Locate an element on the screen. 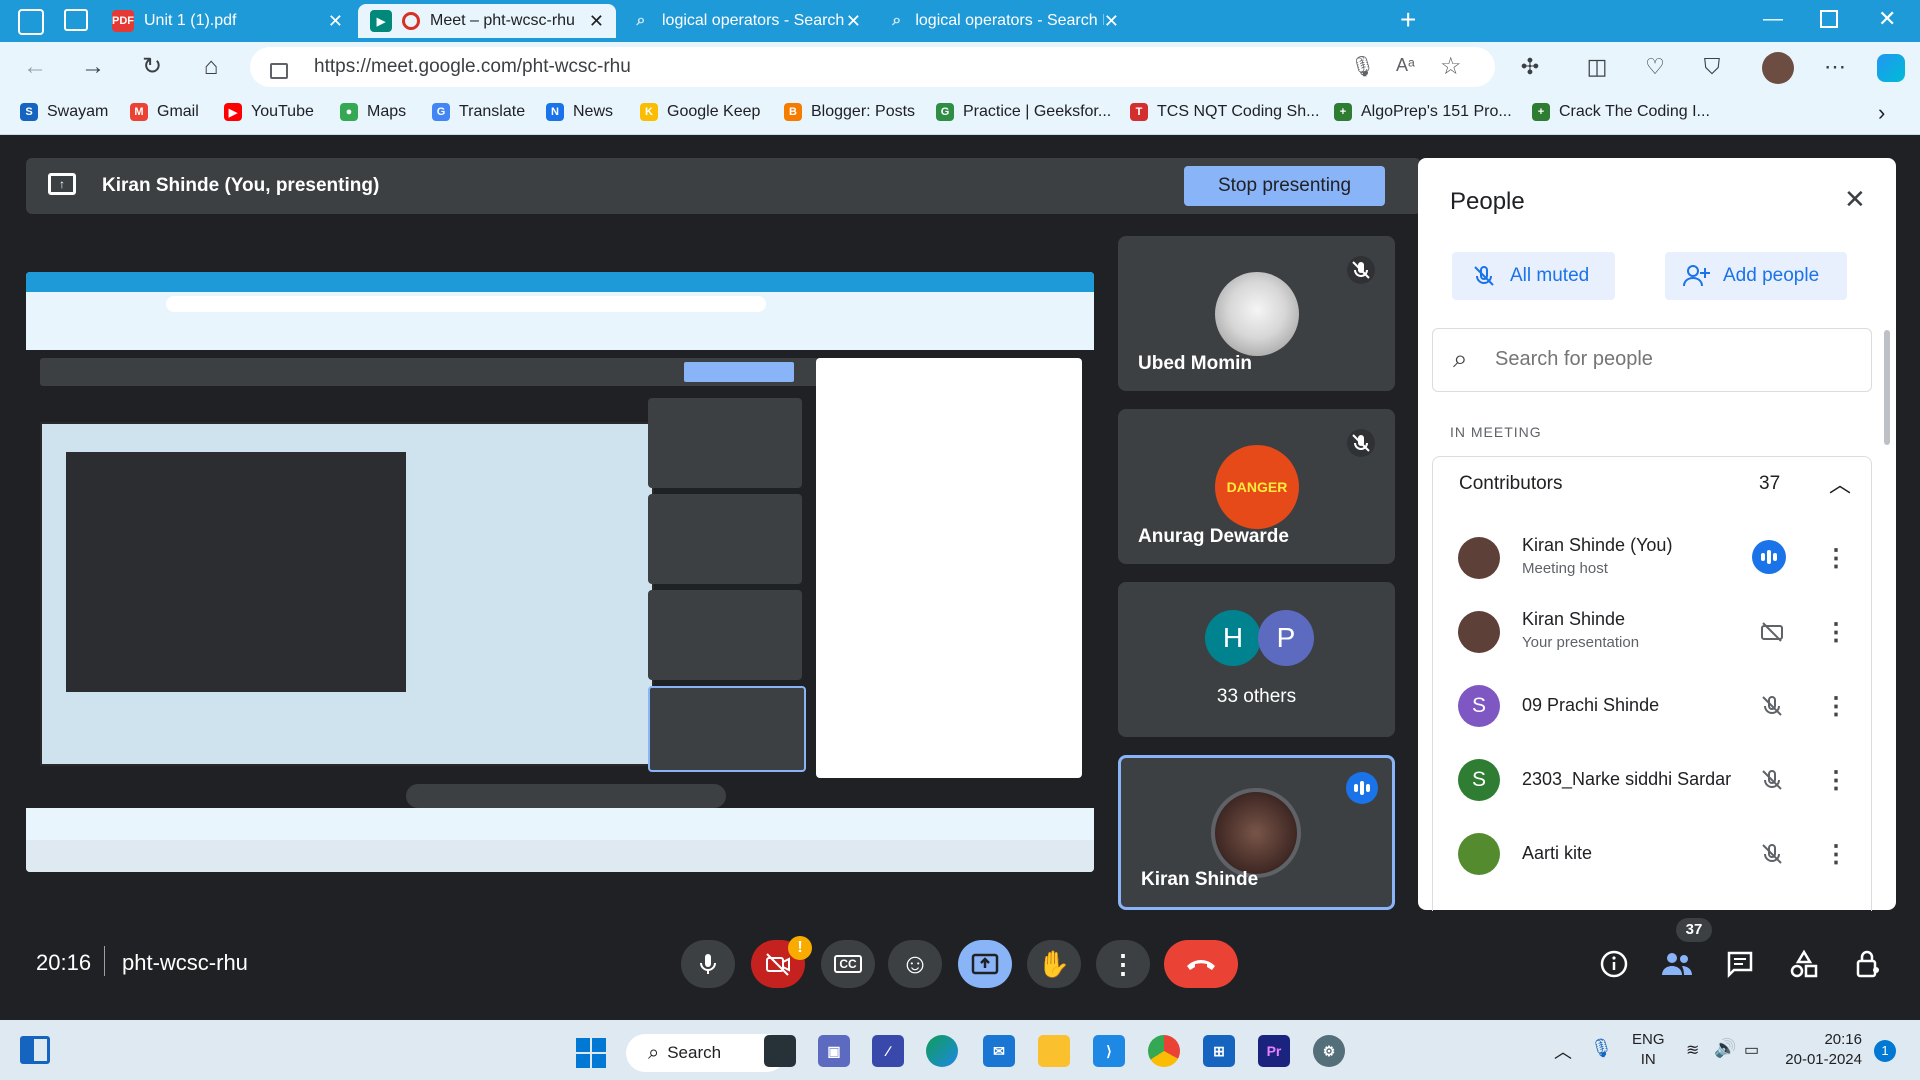  tile-anurag-dewarde: DANGER Anurag Dewarde is located at coordinates (1256, 486).